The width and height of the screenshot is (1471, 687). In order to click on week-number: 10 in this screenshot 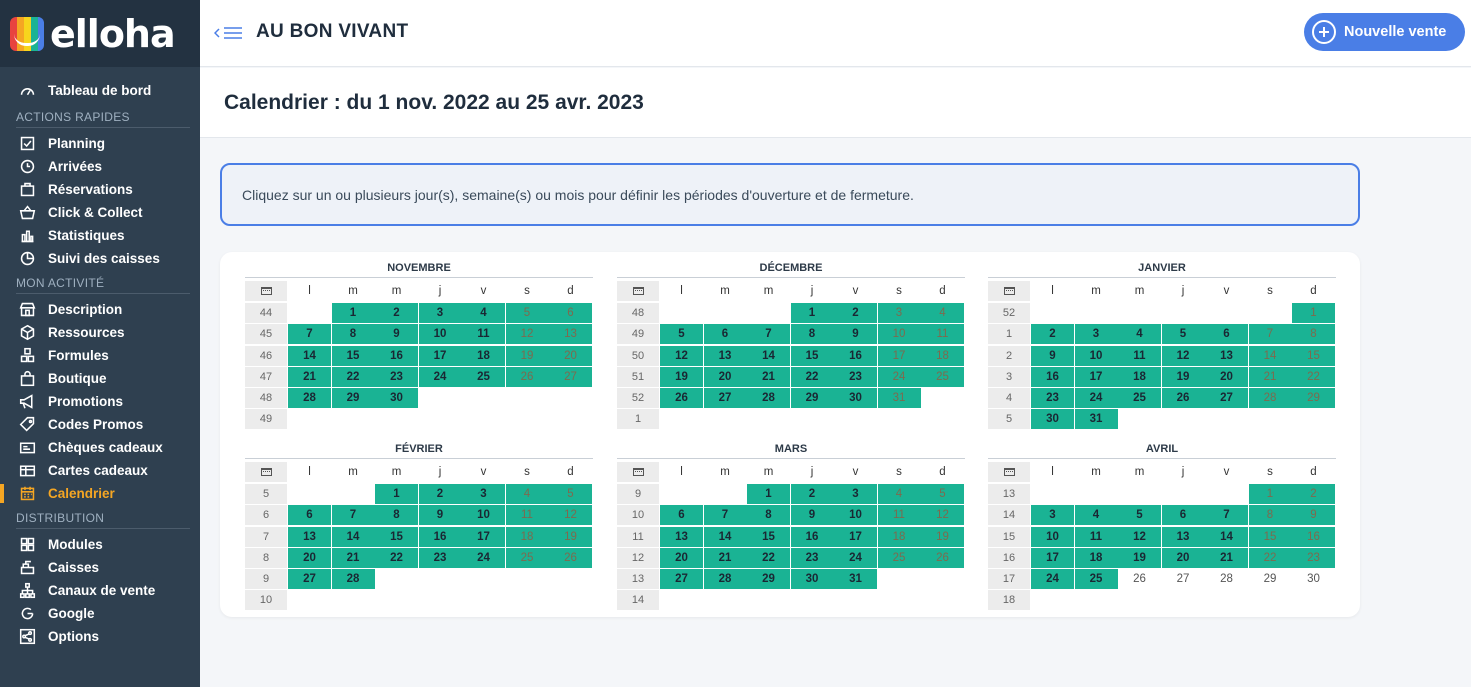, I will do `click(638, 515)`.